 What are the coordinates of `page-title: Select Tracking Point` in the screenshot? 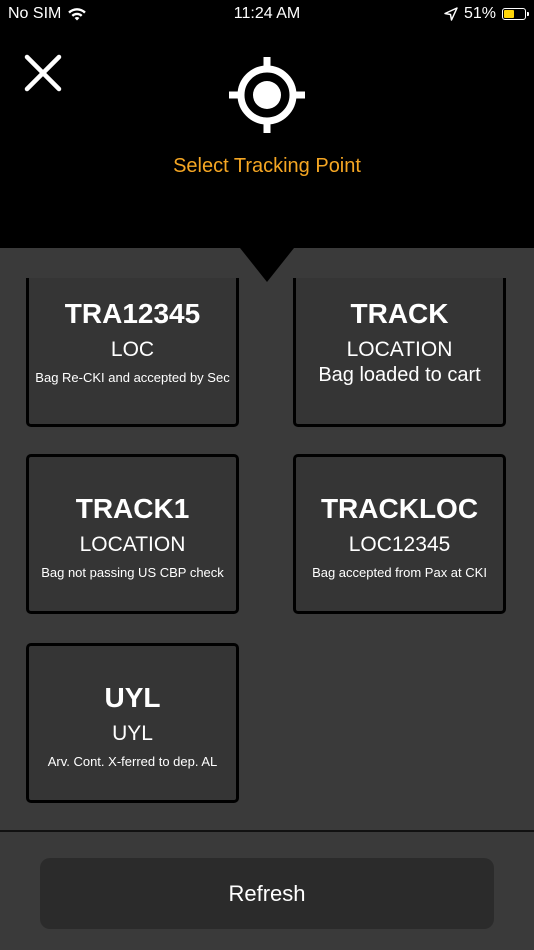 It's located at (267, 166).